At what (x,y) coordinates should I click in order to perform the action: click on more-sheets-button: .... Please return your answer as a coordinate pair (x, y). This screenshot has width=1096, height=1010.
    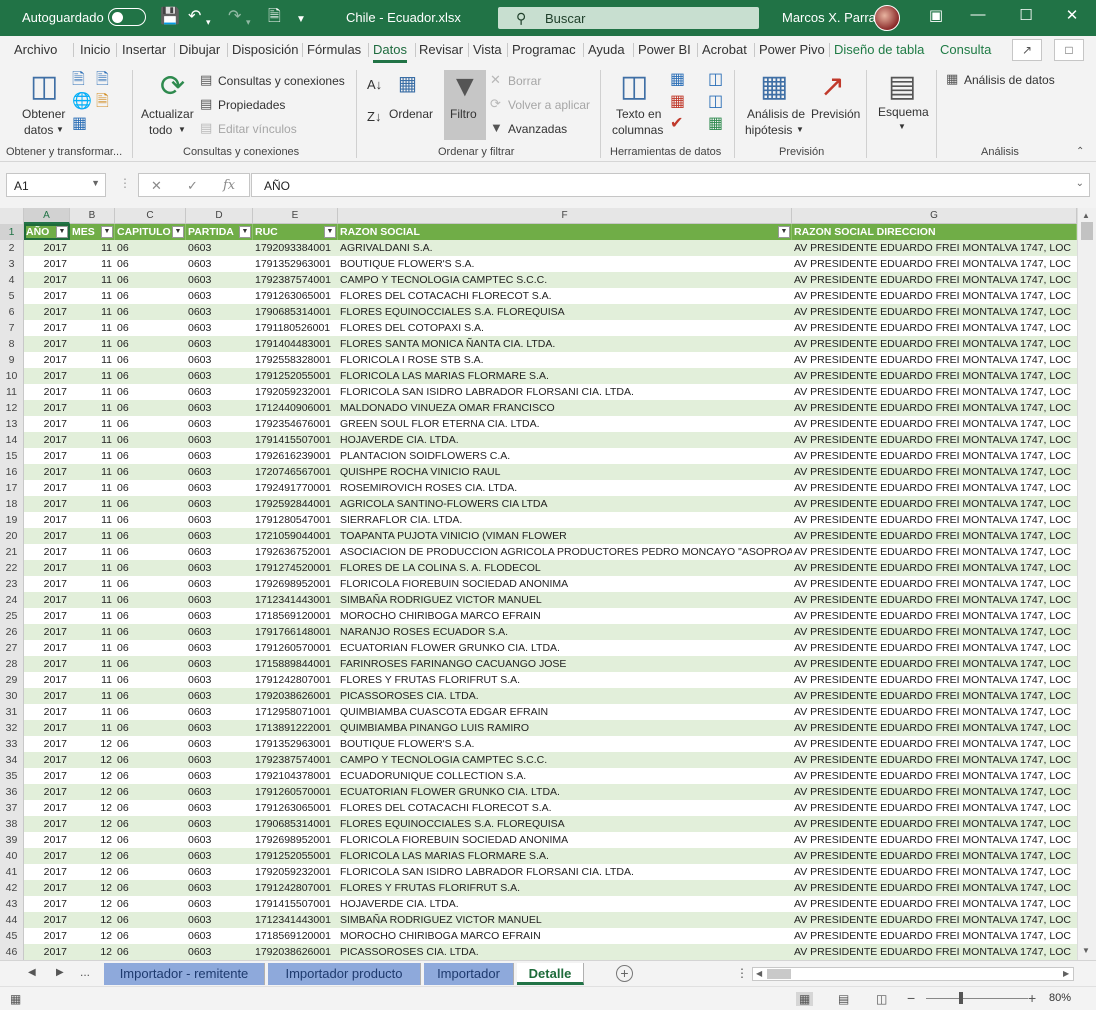
    Looking at the image, I should click on (85, 972).